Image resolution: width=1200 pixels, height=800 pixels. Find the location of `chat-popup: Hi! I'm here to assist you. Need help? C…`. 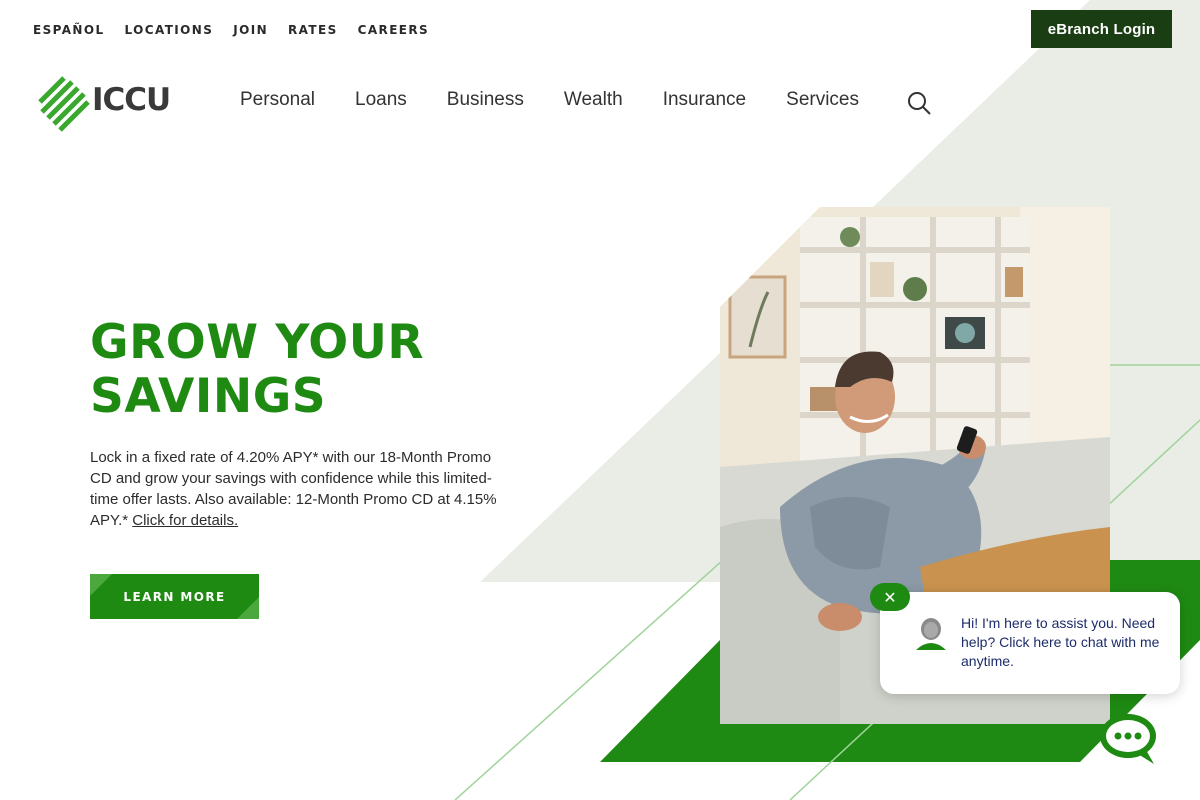

chat-popup: Hi! I'm here to assist you. Need help? C… is located at coordinates (1030, 643).